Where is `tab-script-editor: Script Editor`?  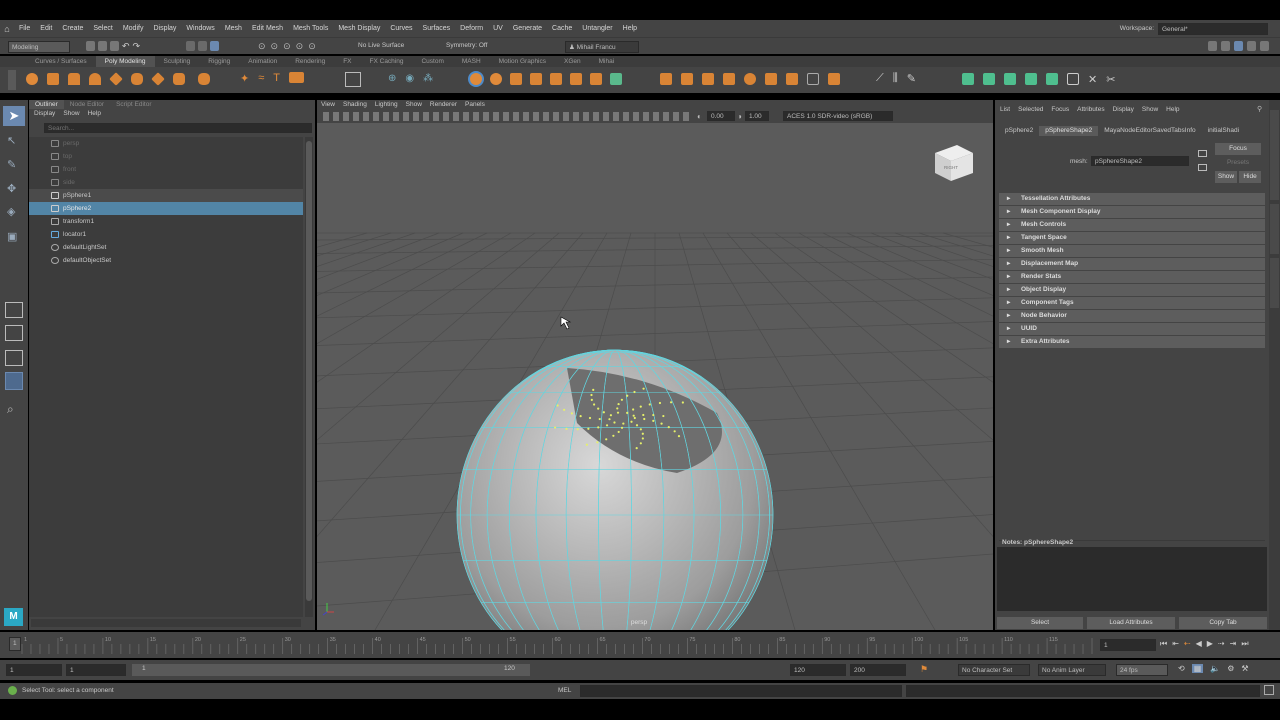 tab-script-editor: Script Editor is located at coordinates (133, 104).